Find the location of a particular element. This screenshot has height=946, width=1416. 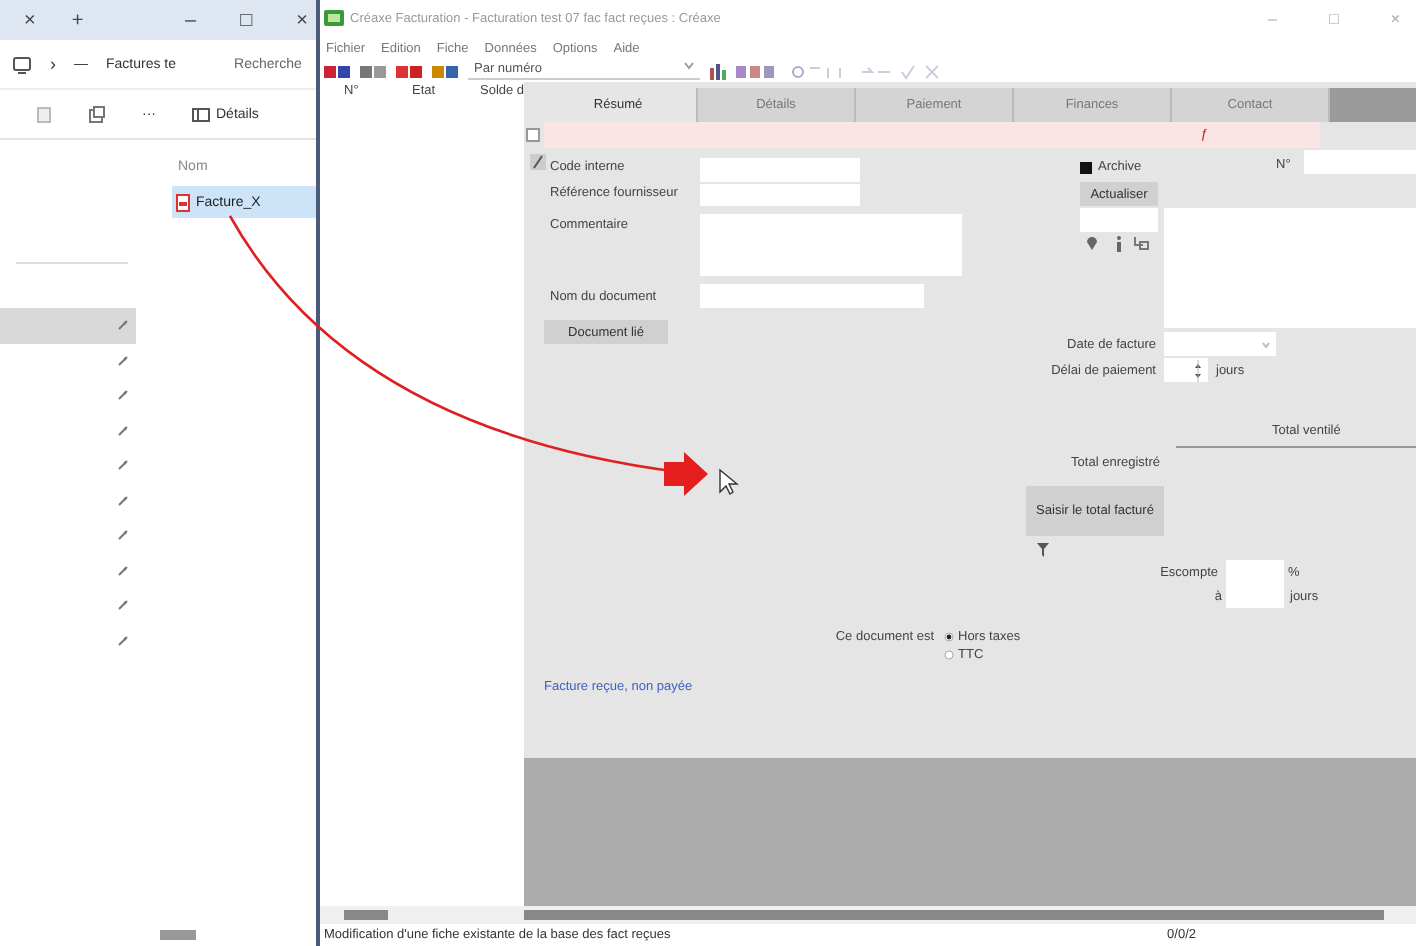

cancel-icon is located at coordinates (932, 71).